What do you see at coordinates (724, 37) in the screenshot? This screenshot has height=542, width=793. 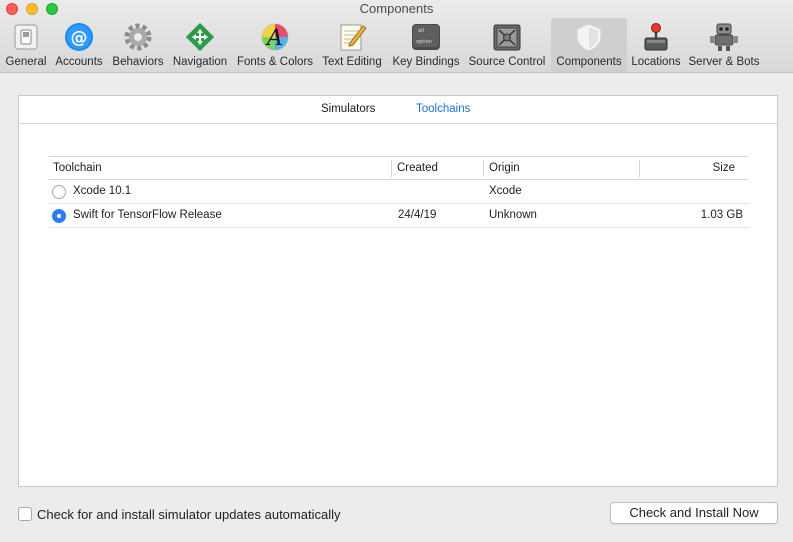 I see `robot-icon` at bounding box center [724, 37].